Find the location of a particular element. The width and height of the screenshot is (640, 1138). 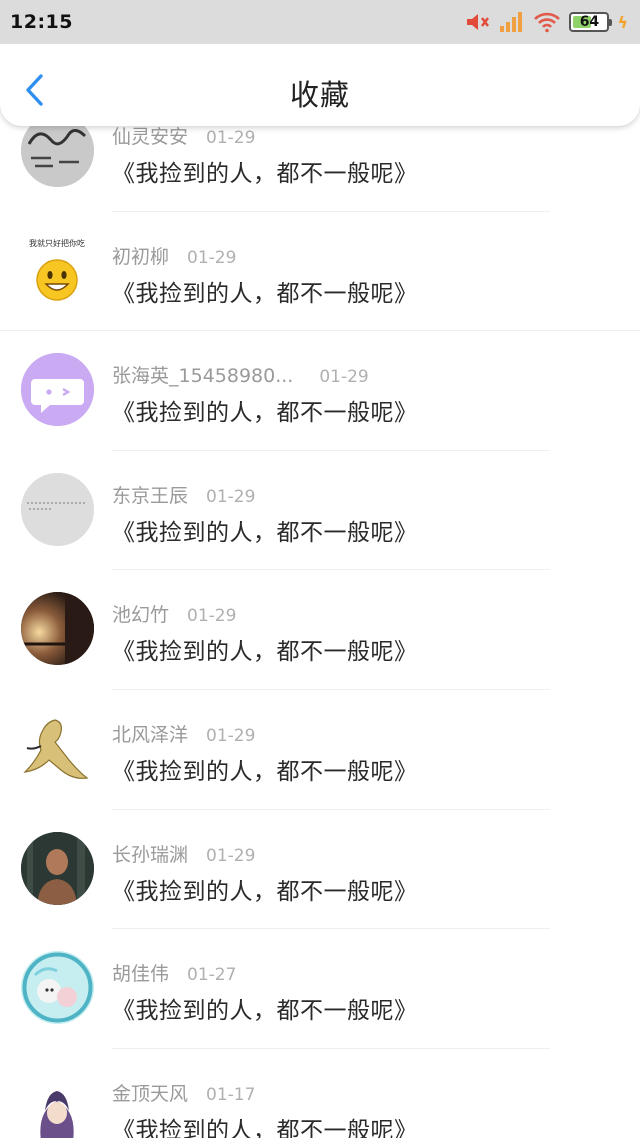

list-item: 仙灵安安 01-29 《我捡到的人，都不一般呢》 is located at coordinates (320, 169).